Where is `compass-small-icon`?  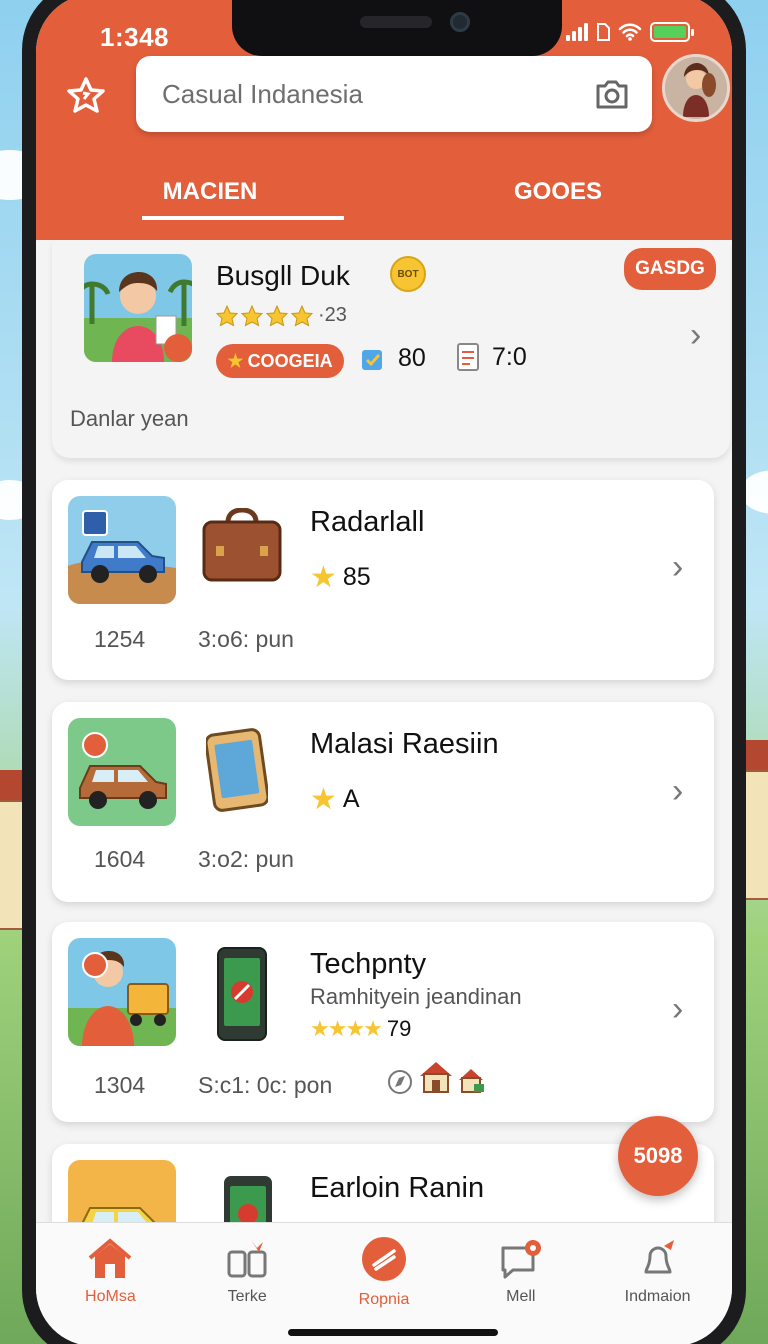 compass-small-icon is located at coordinates (400, 1082).